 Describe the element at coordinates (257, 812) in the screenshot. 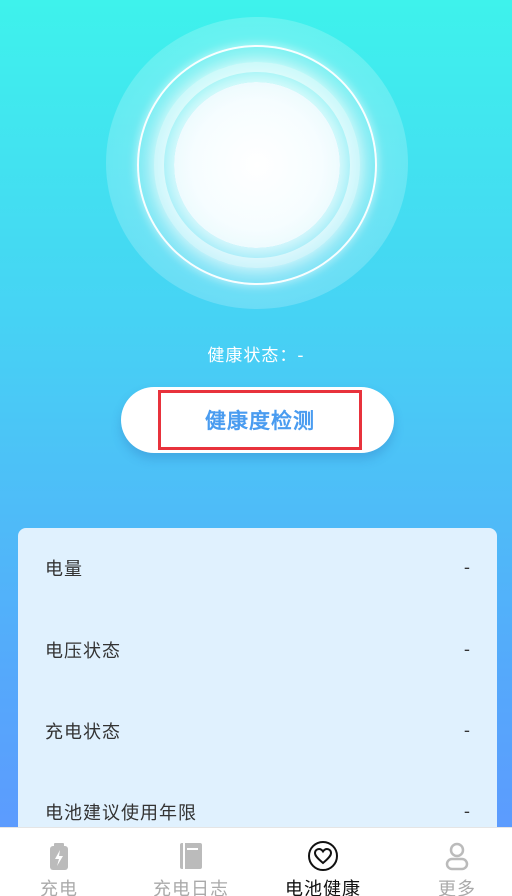

I see `info-row-lifespan: 电池建议使用年限 -` at that location.